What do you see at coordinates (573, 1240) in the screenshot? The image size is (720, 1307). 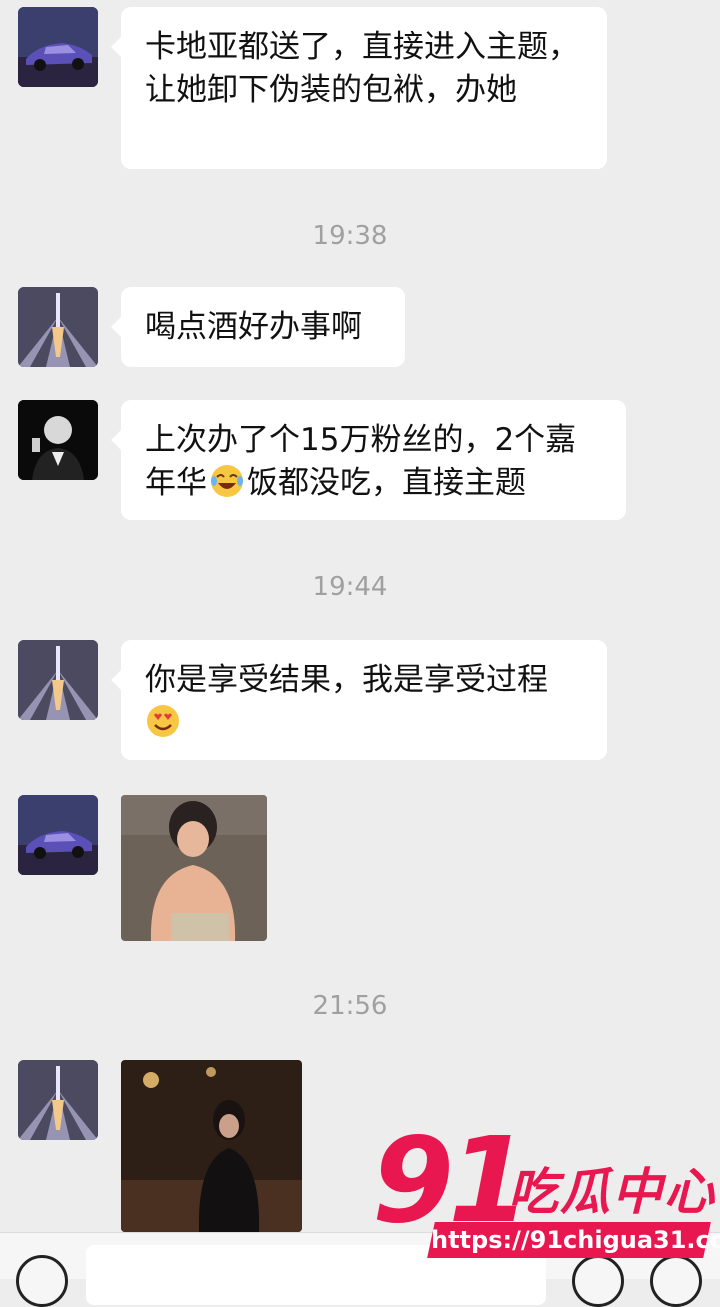 I see `watermark-url: https://91chigua31.com` at bounding box center [573, 1240].